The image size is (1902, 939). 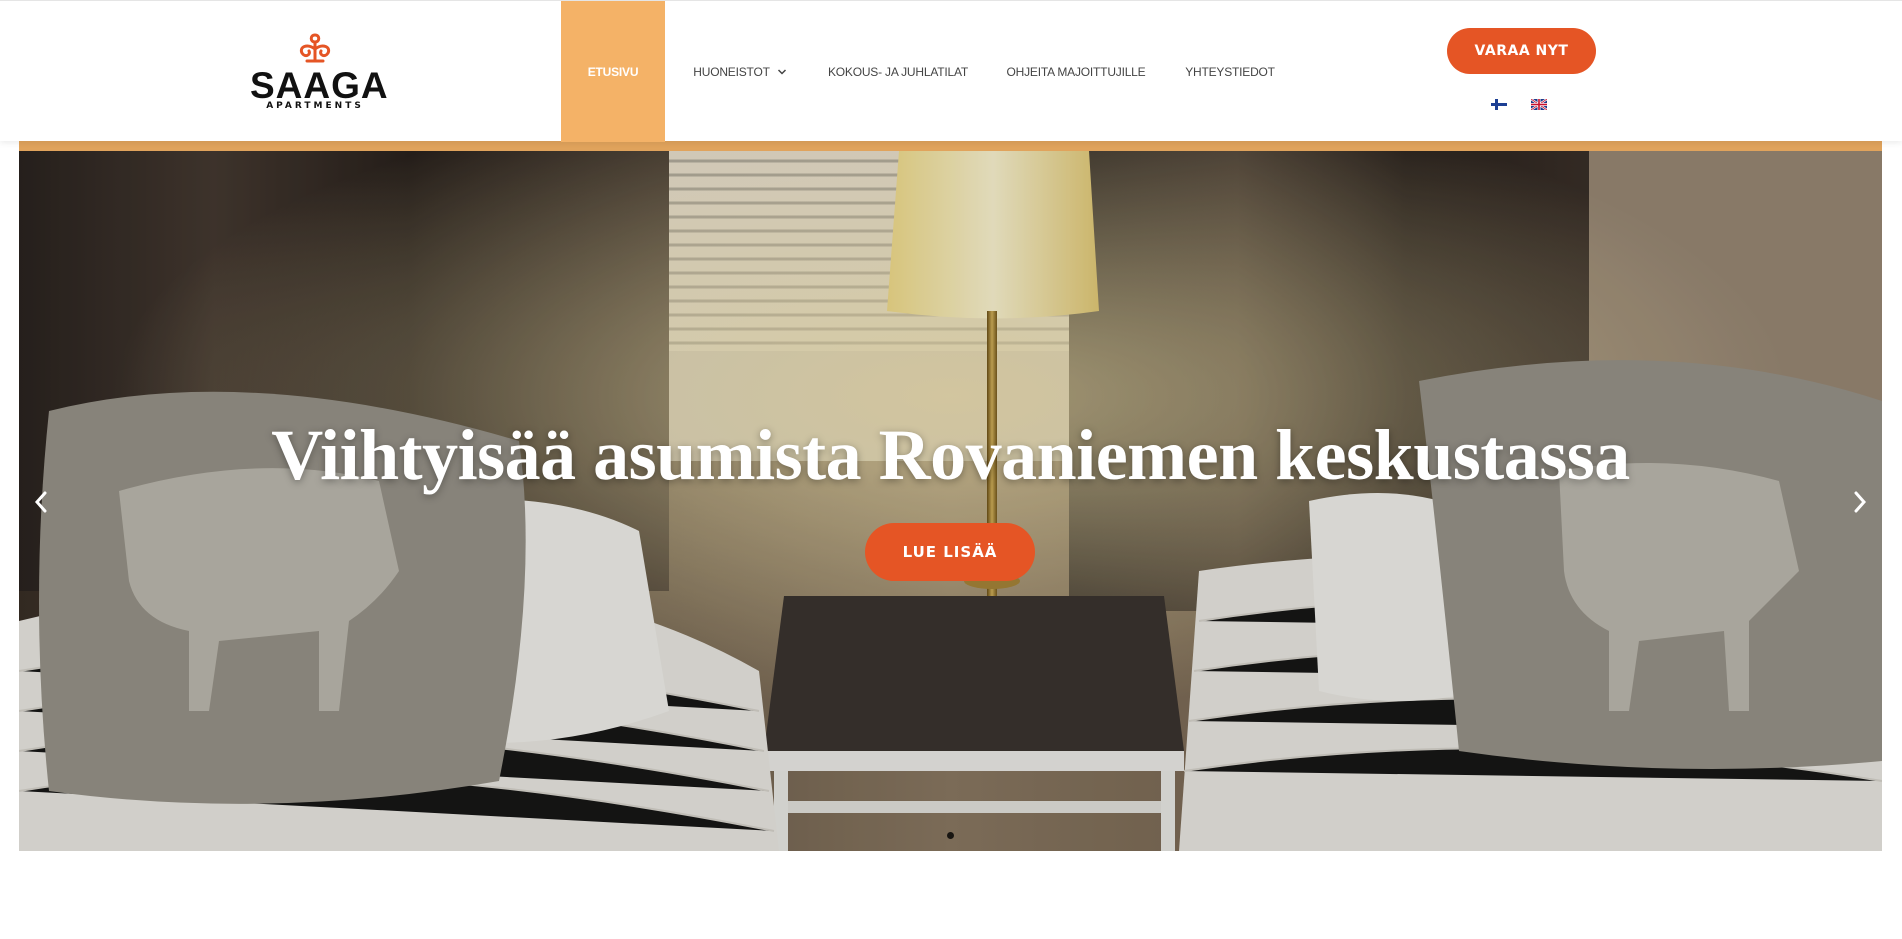 I want to click on slider-pagination, so click(x=950, y=835).